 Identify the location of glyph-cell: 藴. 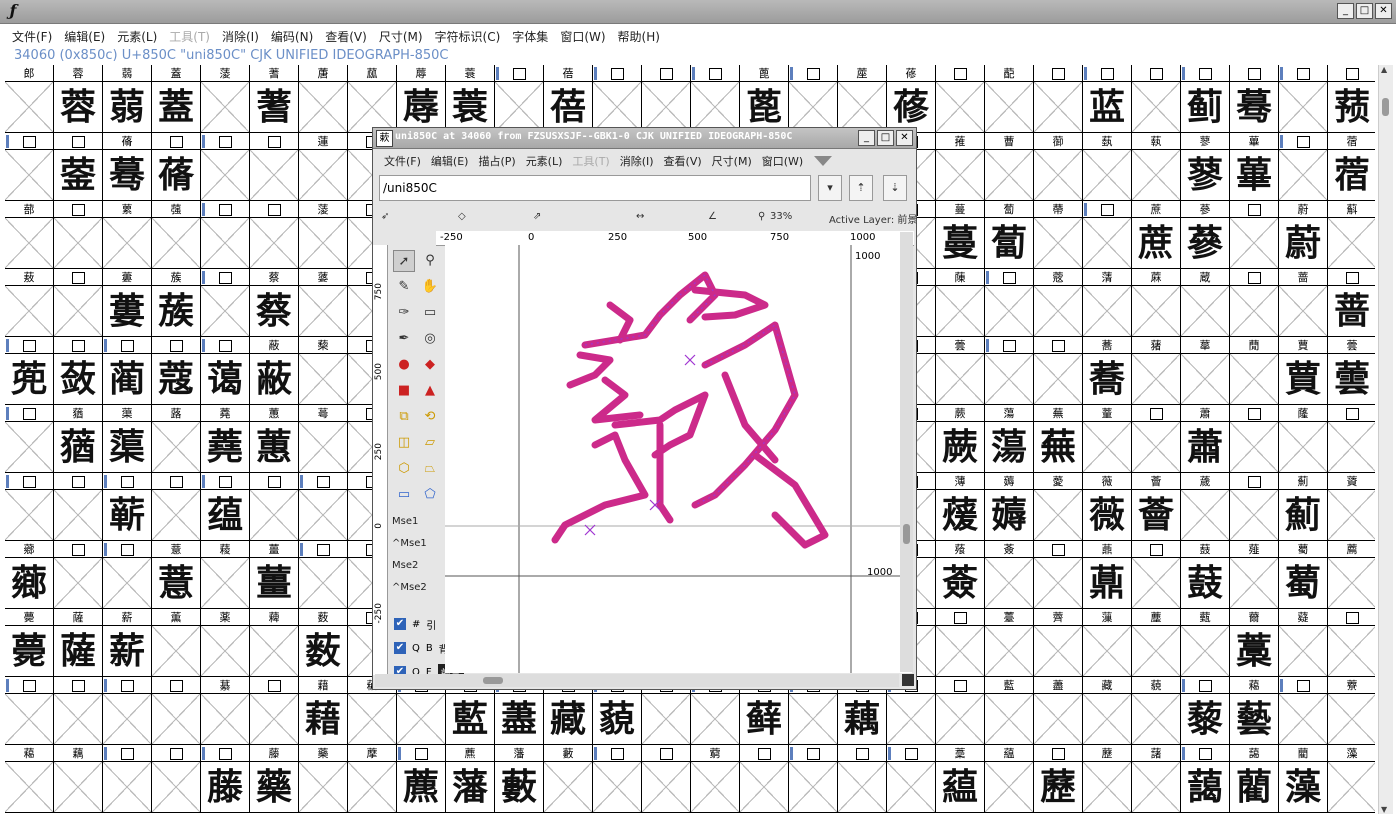
(1009, 779).